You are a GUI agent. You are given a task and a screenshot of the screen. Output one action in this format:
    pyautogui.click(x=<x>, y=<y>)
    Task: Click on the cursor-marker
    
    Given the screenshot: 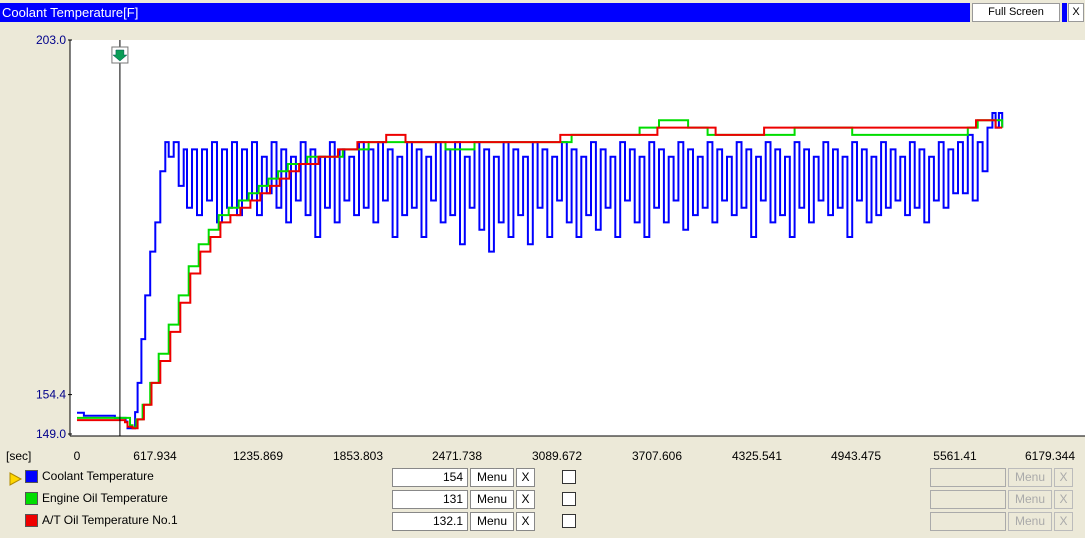 What is the action you would take?
    pyautogui.click(x=120, y=55)
    